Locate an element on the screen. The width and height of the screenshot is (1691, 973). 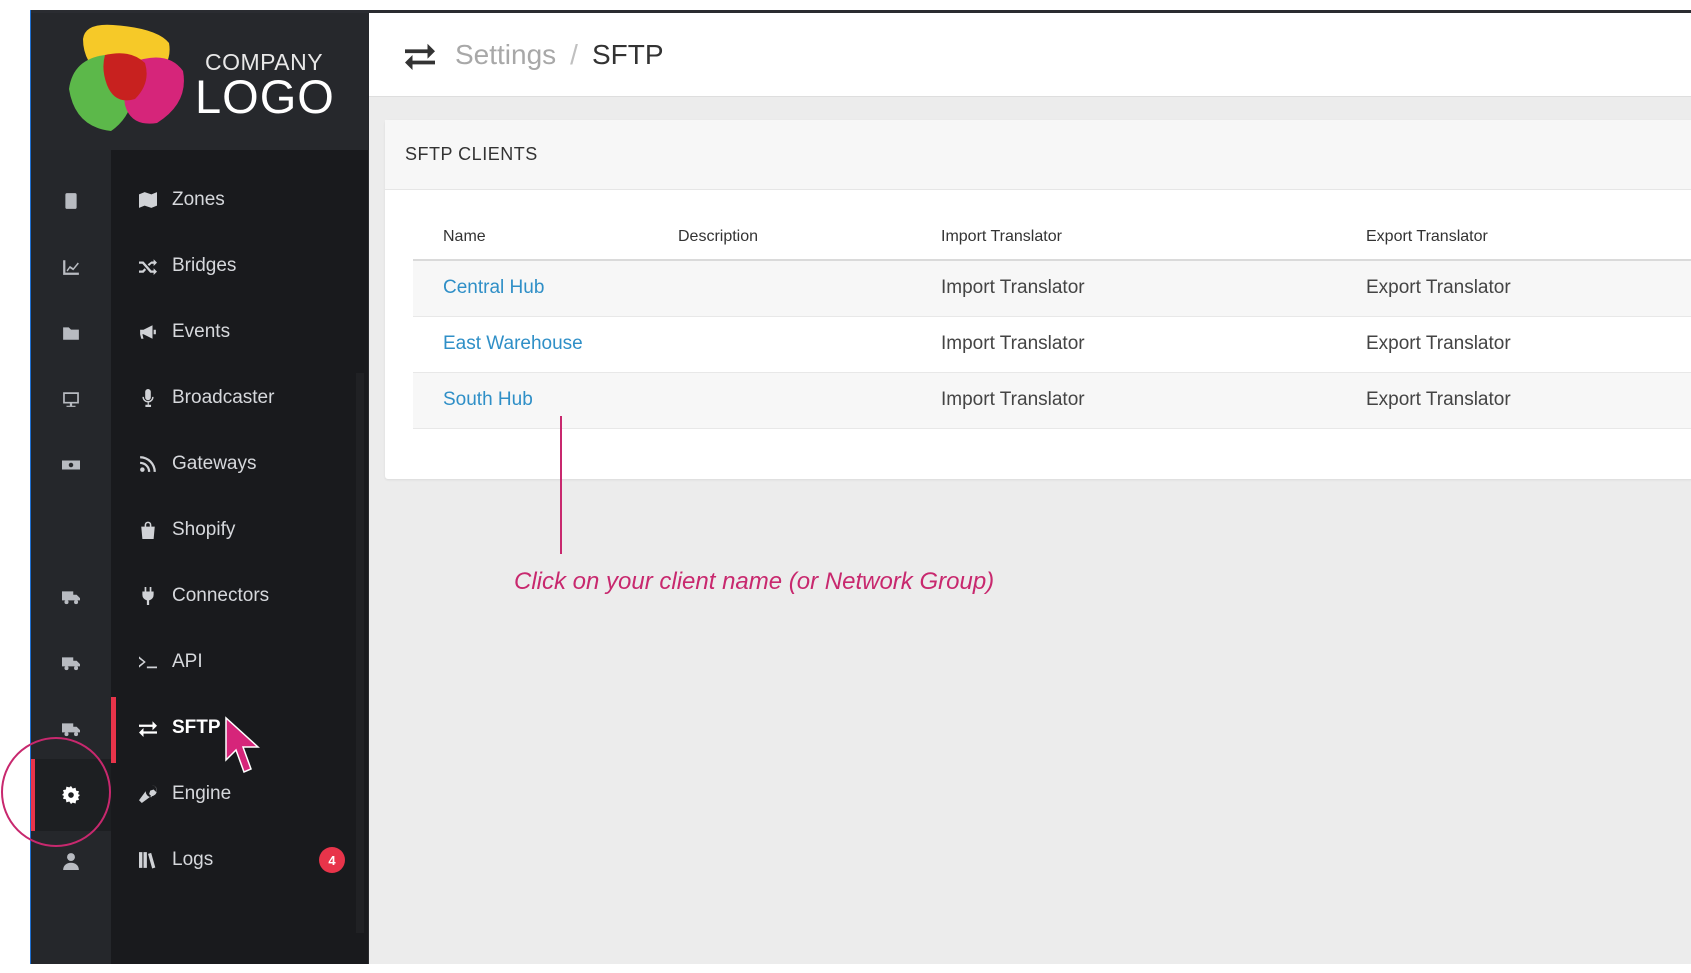
nav-label: Engine is located at coordinates (202, 793).